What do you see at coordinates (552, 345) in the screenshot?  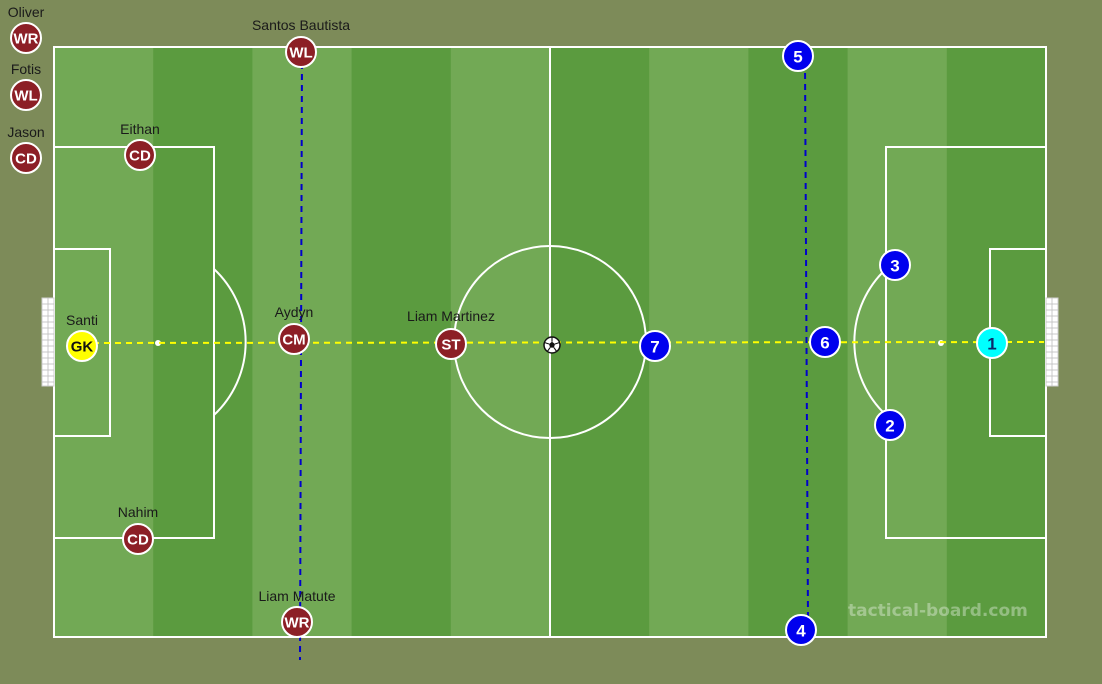 I see `soccer-ball-icon` at bounding box center [552, 345].